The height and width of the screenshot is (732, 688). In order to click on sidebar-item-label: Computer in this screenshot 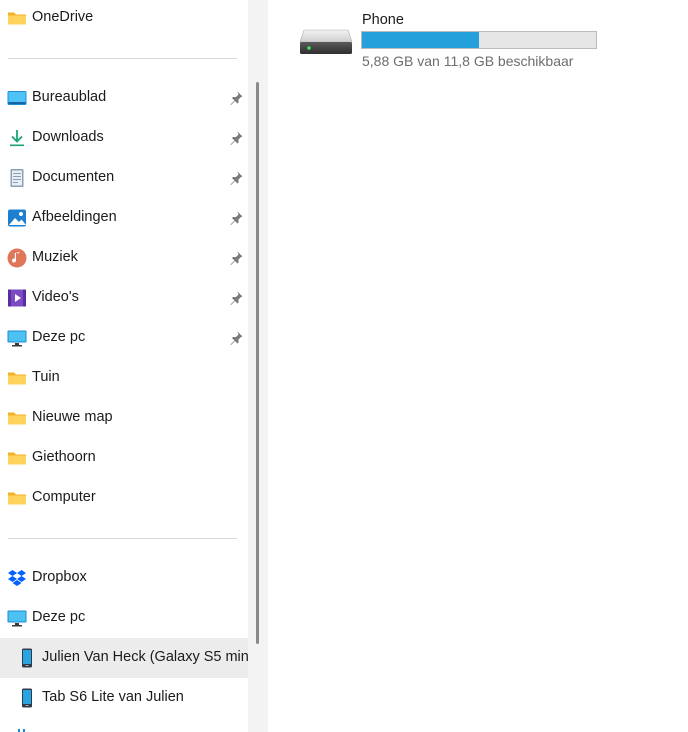, I will do `click(64, 497)`.